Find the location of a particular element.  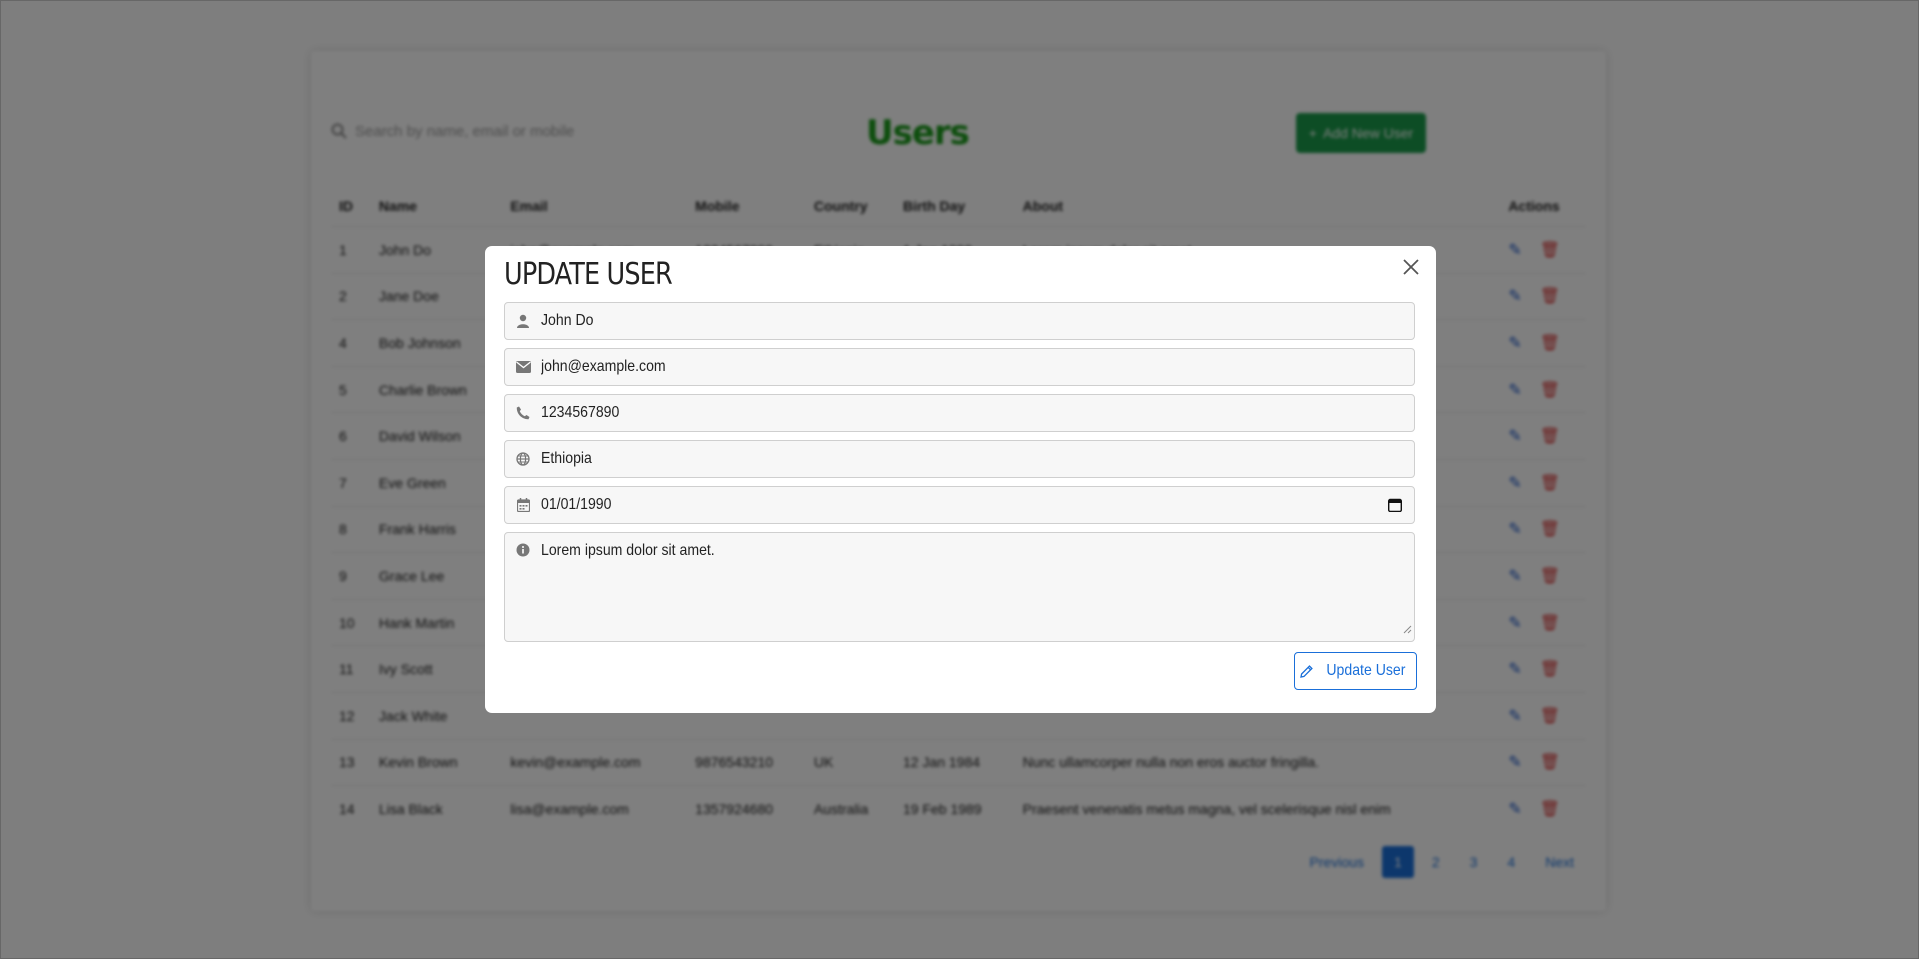

calendar-icon is located at coordinates (523, 505).